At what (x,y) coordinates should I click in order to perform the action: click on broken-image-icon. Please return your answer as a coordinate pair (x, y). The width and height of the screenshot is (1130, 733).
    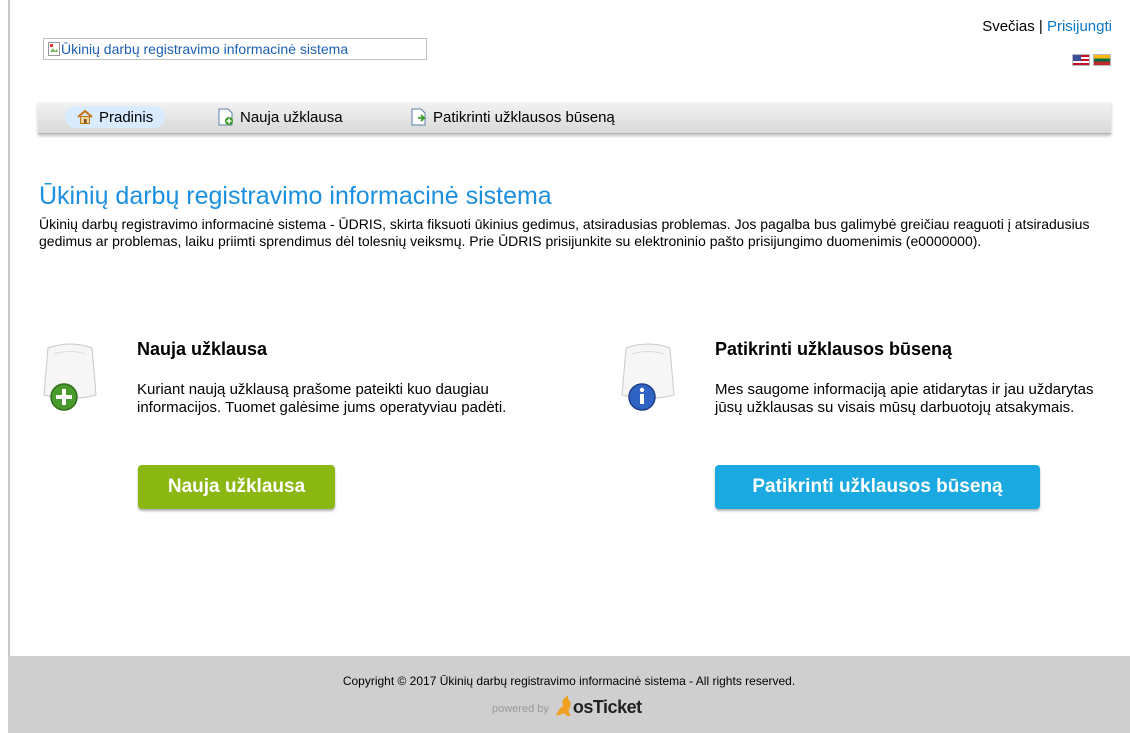
    Looking at the image, I should click on (54, 49).